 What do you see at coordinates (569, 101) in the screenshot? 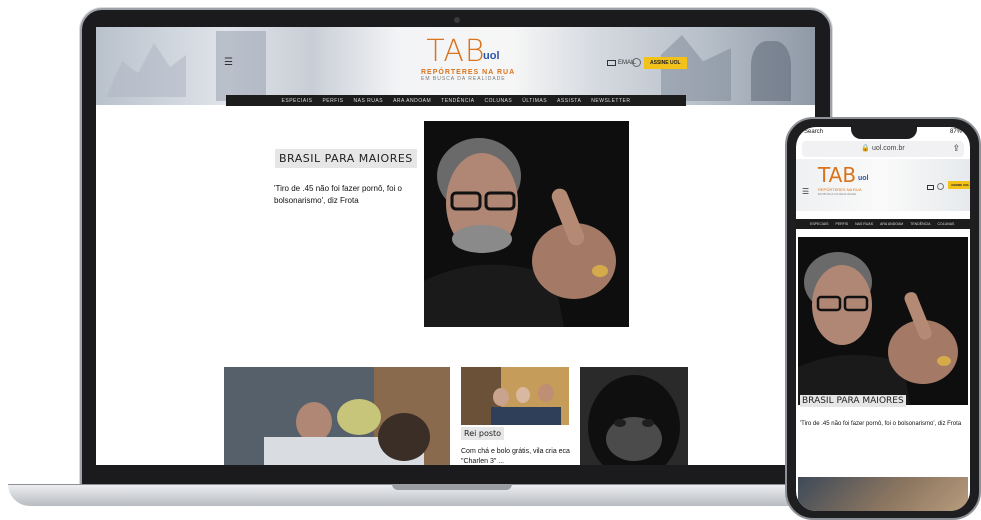
I see `nav-item-assista: ASSISTA` at bounding box center [569, 101].